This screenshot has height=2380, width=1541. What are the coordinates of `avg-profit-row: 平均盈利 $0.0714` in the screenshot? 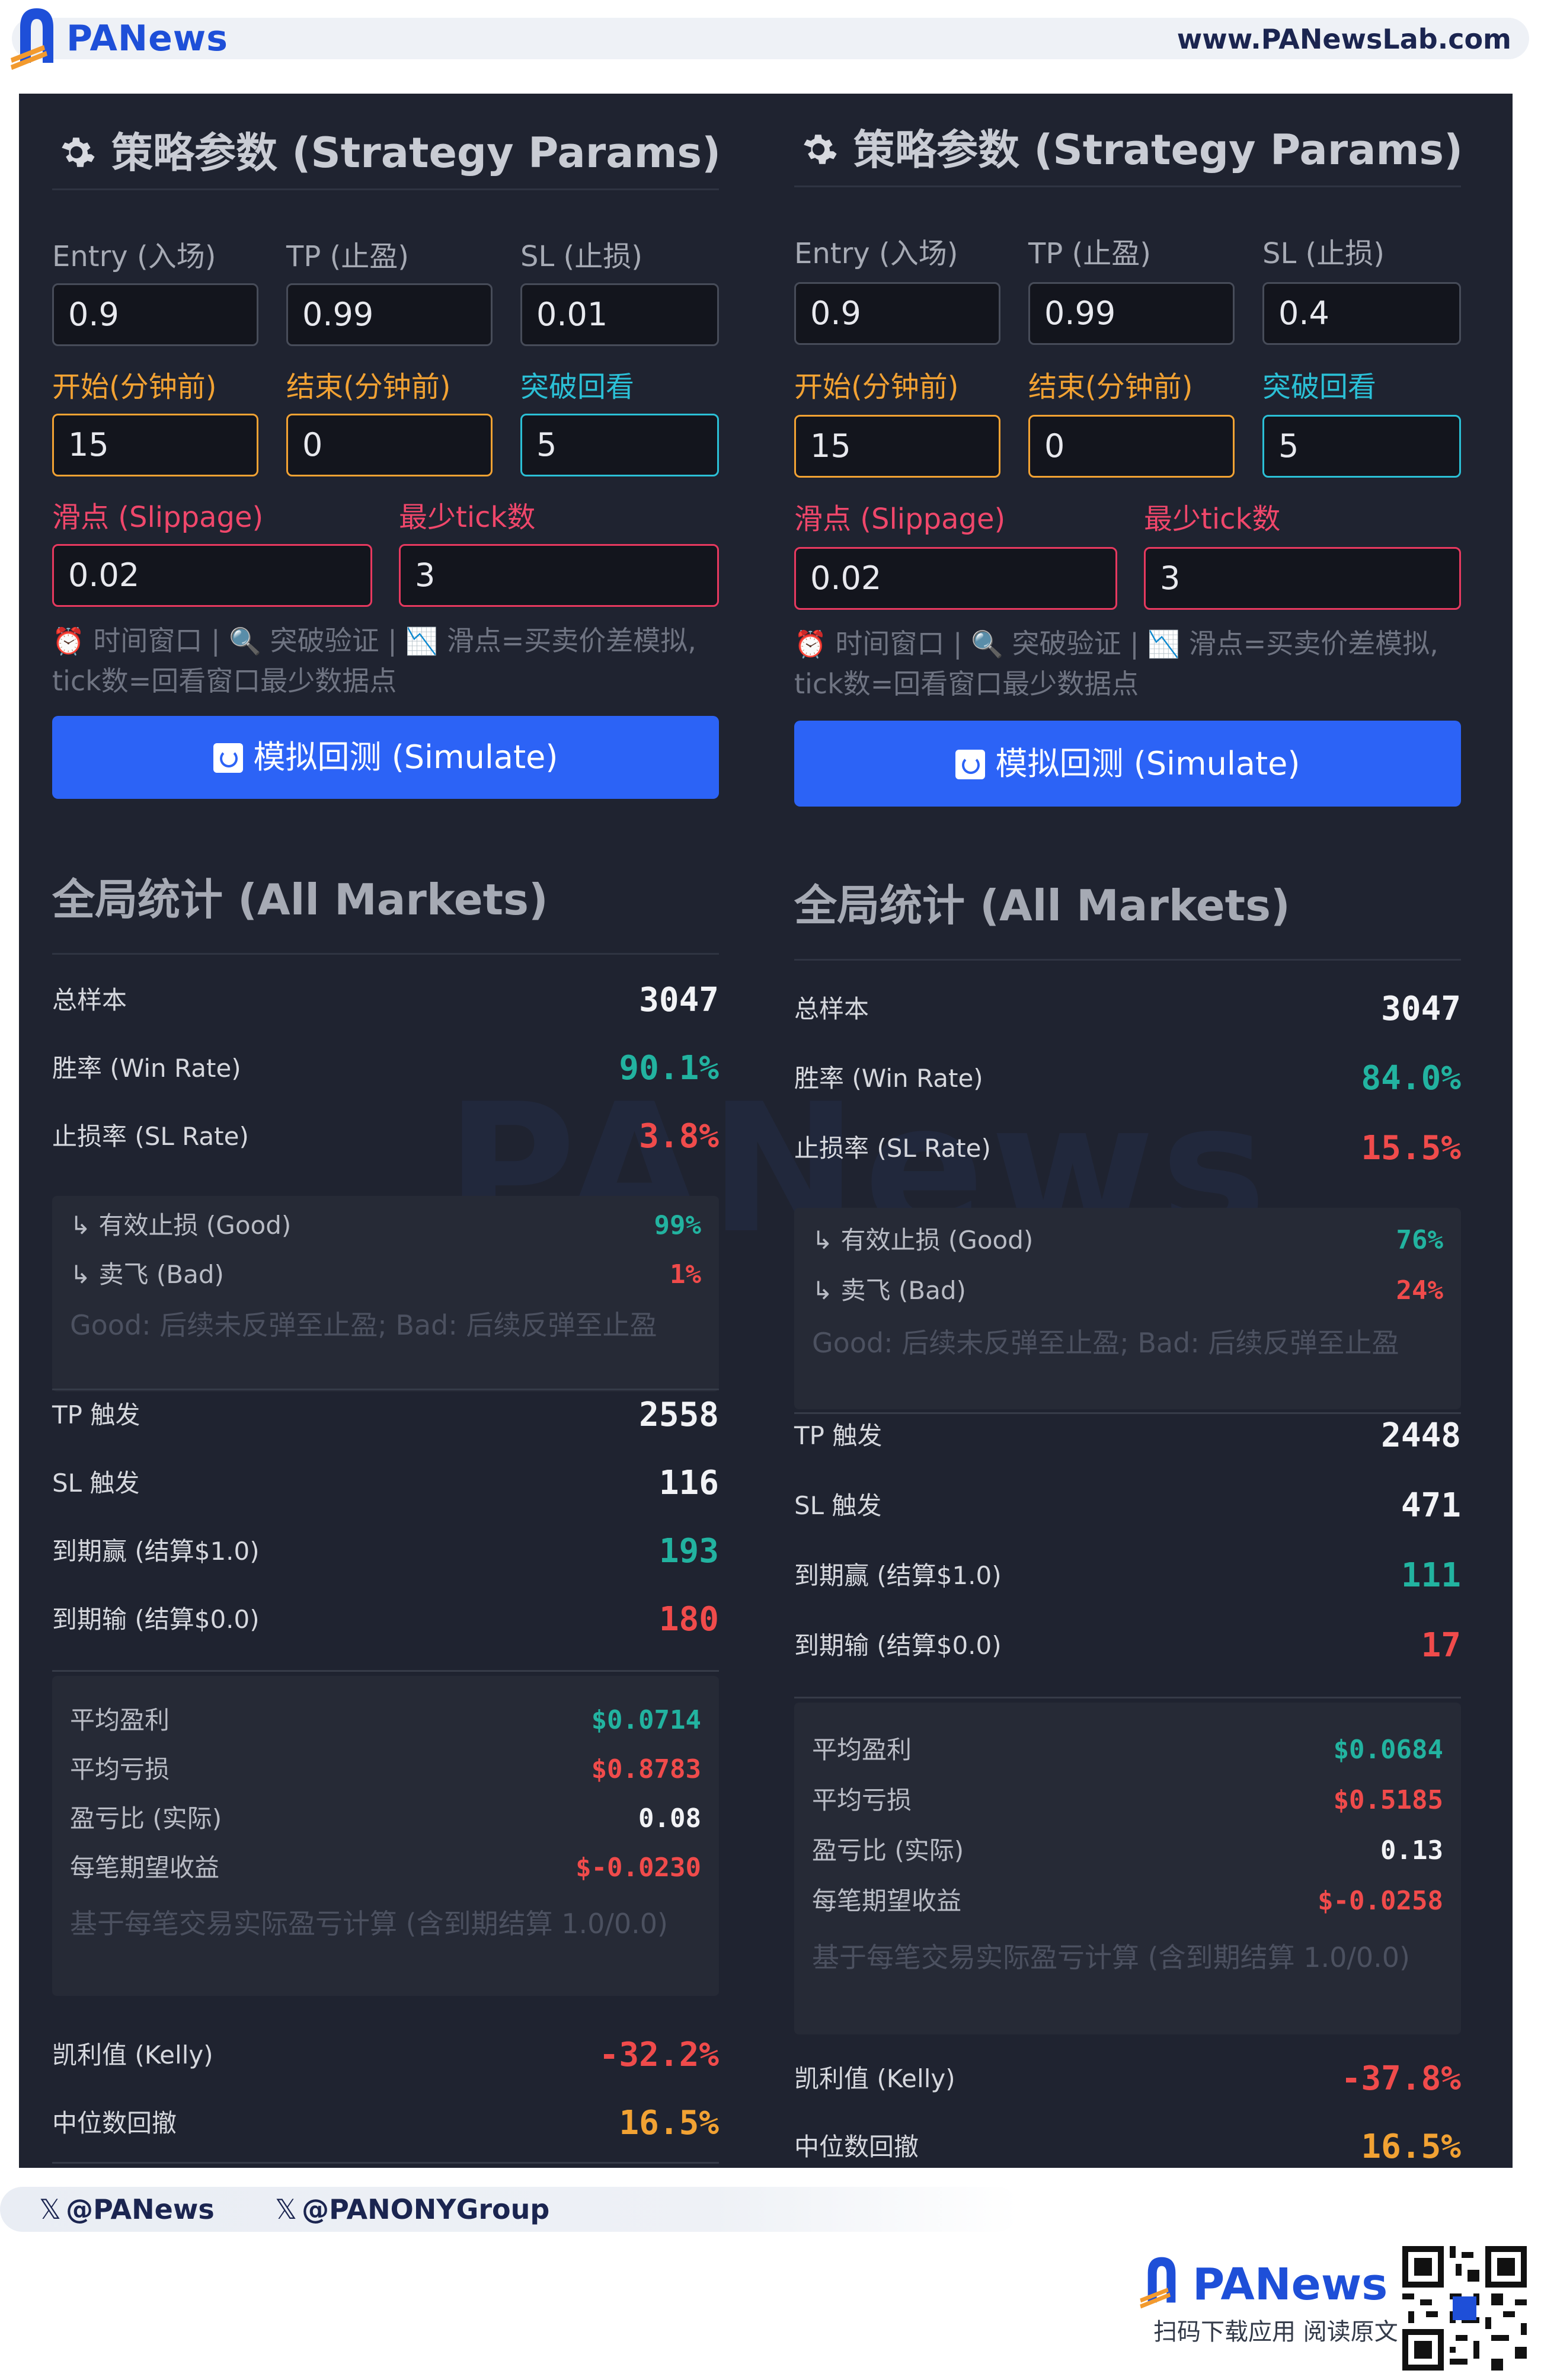 It's located at (386, 1720).